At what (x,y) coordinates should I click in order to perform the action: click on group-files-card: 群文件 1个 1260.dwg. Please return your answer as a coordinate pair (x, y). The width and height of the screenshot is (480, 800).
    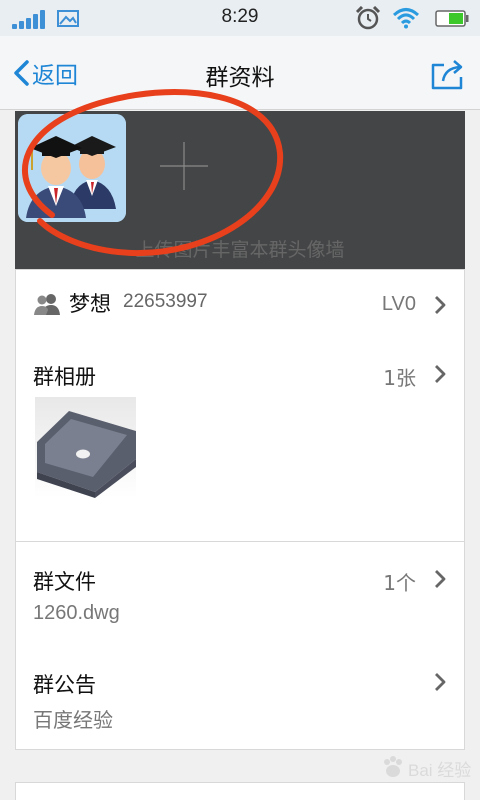
    Looking at the image, I should click on (240, 593).